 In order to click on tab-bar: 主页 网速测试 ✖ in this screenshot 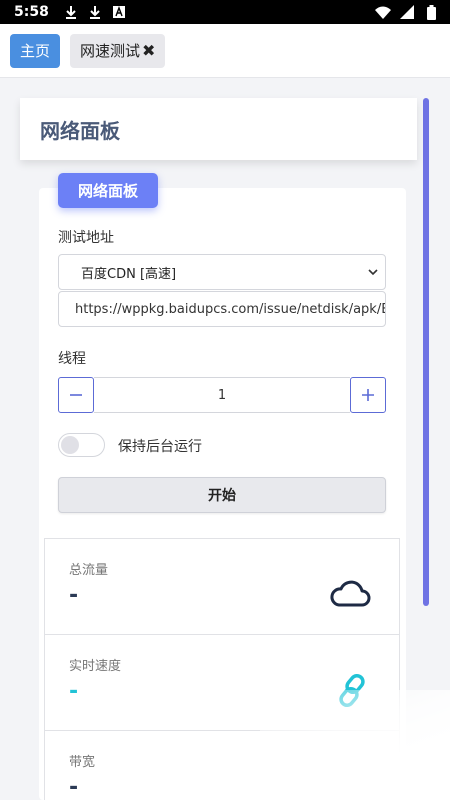, I will do `click(225, 51)`.